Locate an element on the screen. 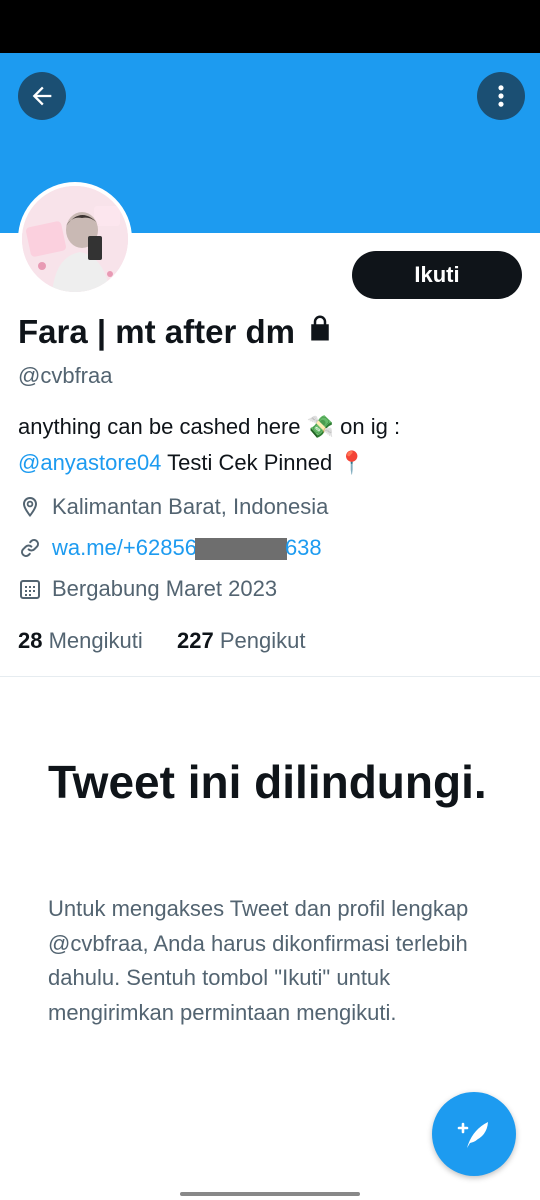 This screenshot has height=1200, width=540. joined-text: Bergabung Maret 2023 is located at coordinates (165, 588).